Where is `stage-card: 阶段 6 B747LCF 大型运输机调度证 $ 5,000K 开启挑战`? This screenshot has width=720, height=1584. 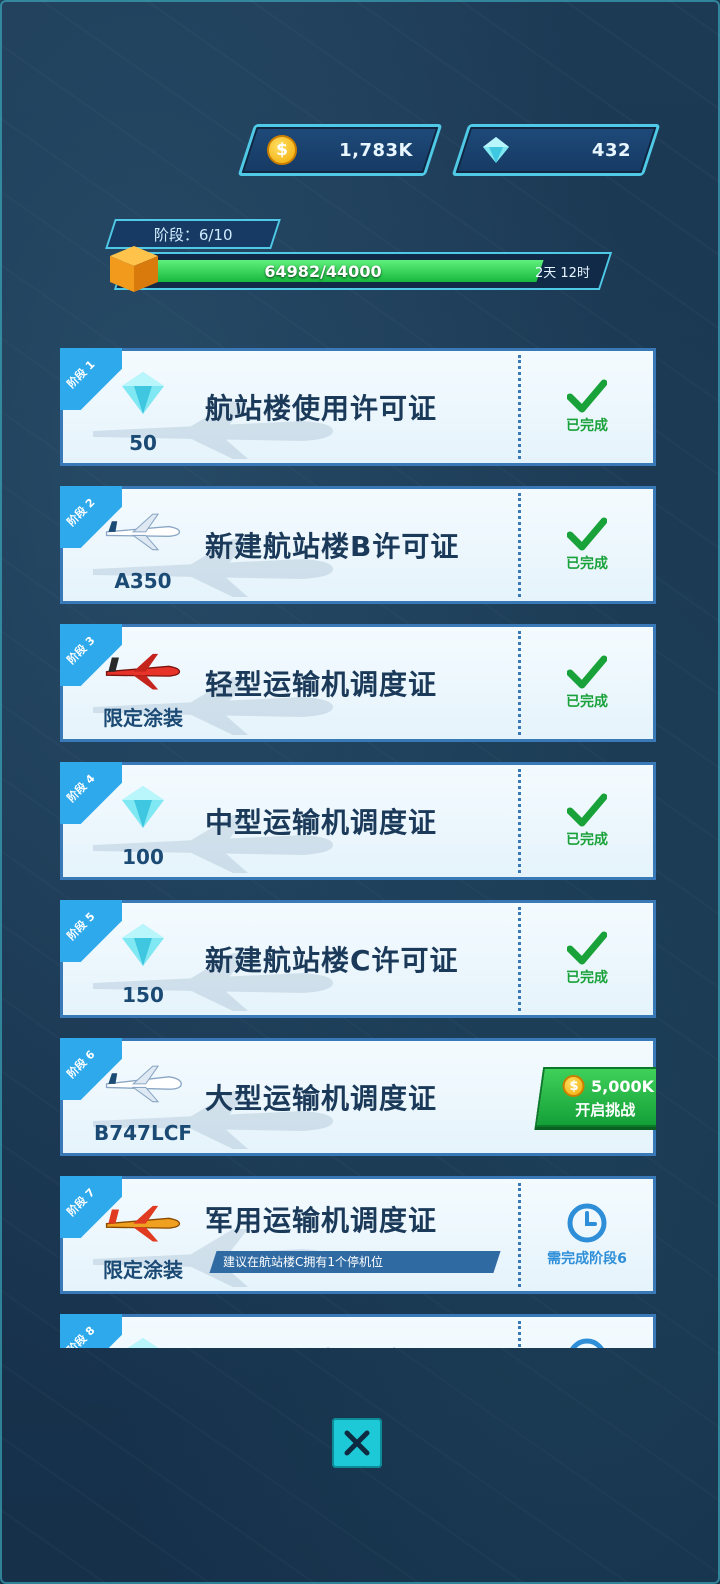 stage-card: 阶段 6 B747LCF 大型运输机调度证 $ 5,000K 开启挑战 is located at coordinates (358, 1097).